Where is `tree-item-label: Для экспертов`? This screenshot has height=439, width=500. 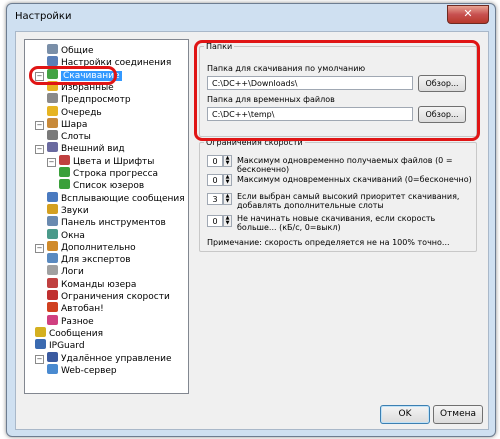 tree-item-label: Для экспертов is located at coordinates (96, 260).